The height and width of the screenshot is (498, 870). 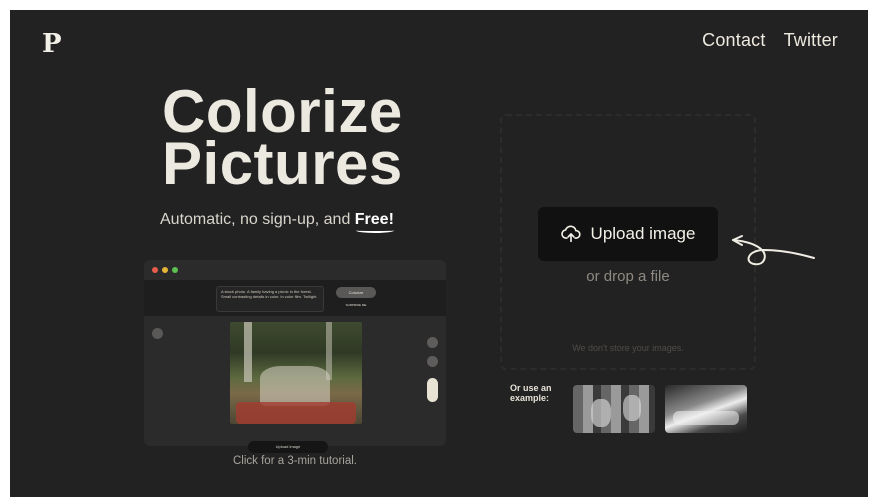 I want to click on nav-contact-link: Contact, so click(x=733, y=40).